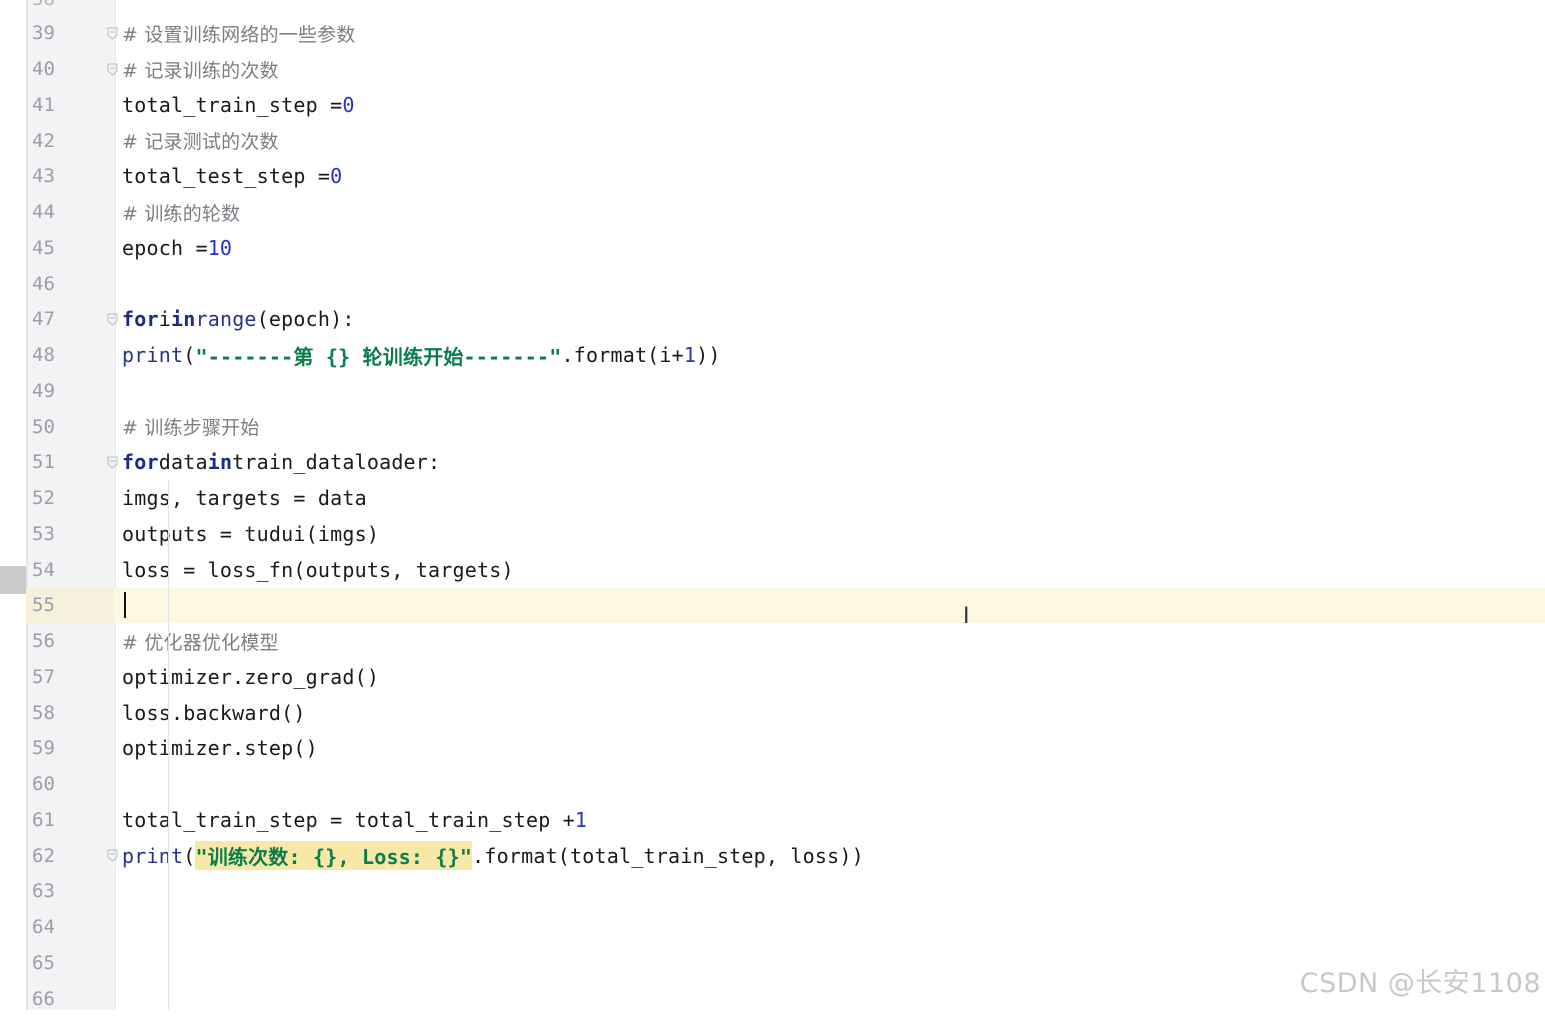 The height and width of the screenshot is (1016, 1545). I want to click on code-token: epoch =, so click(165, 247).